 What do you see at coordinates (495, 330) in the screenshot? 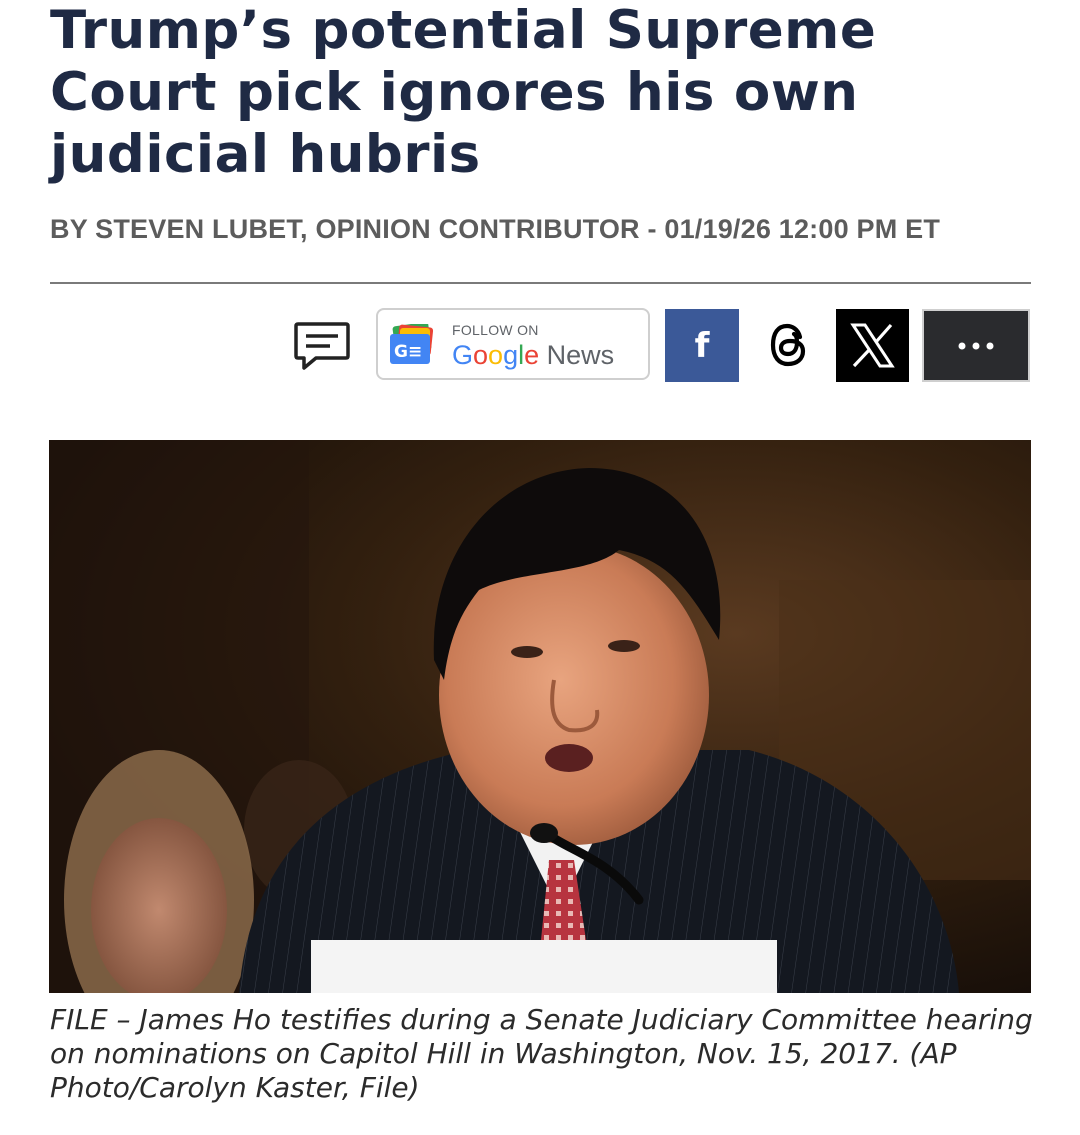
I see `follow-on-label: FOLLOW ON` at bounding box center [495, 330].